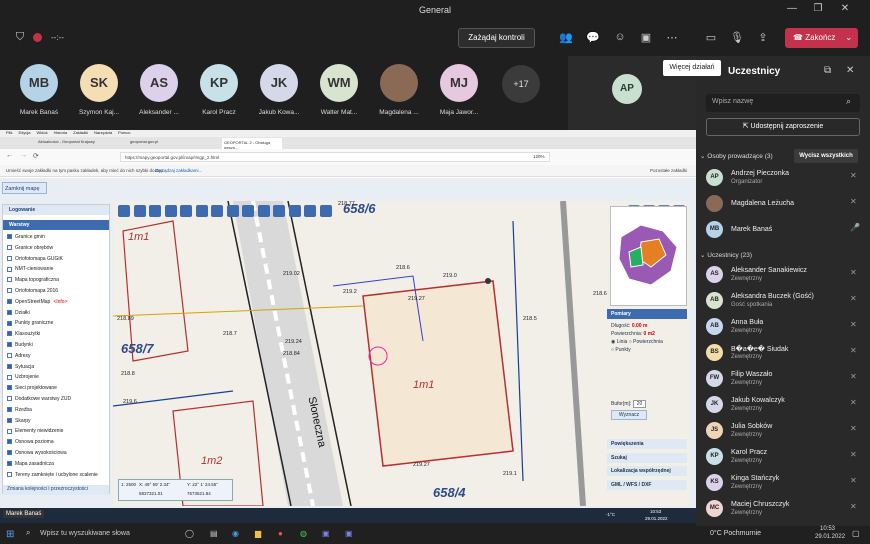 This screenshot has height=544, width=870. I want to click on search-icon, so click(263, 211).